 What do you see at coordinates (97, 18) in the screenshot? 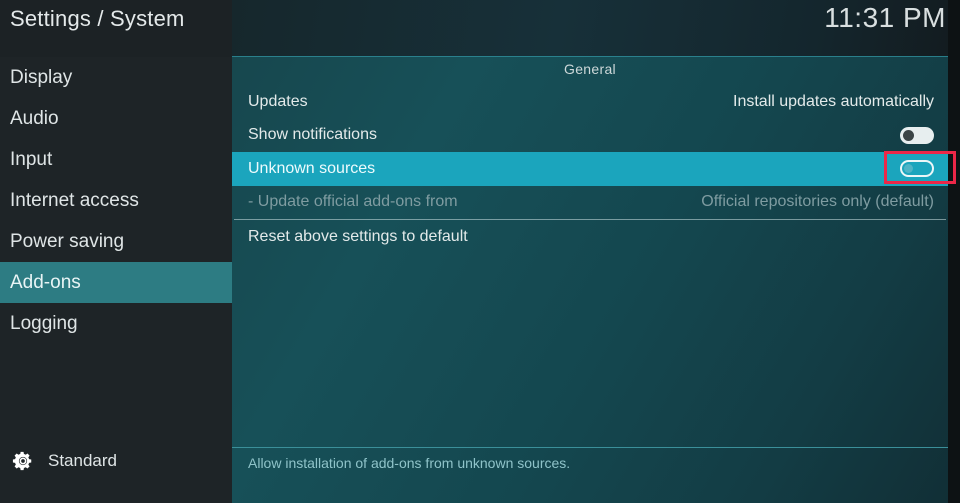
I see `breadcrumb: Settings / System` at bounding box center [97, 18].